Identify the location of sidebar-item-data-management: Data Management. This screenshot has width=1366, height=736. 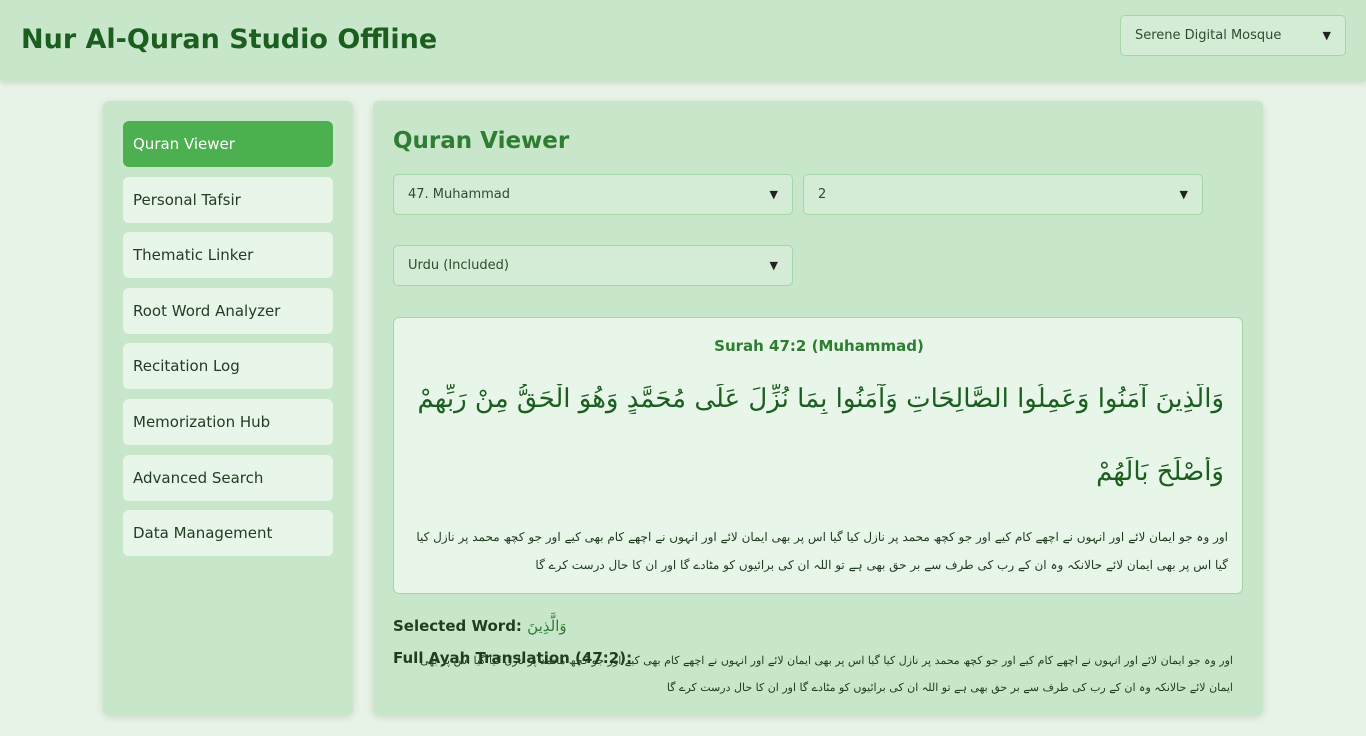
(228, 533).